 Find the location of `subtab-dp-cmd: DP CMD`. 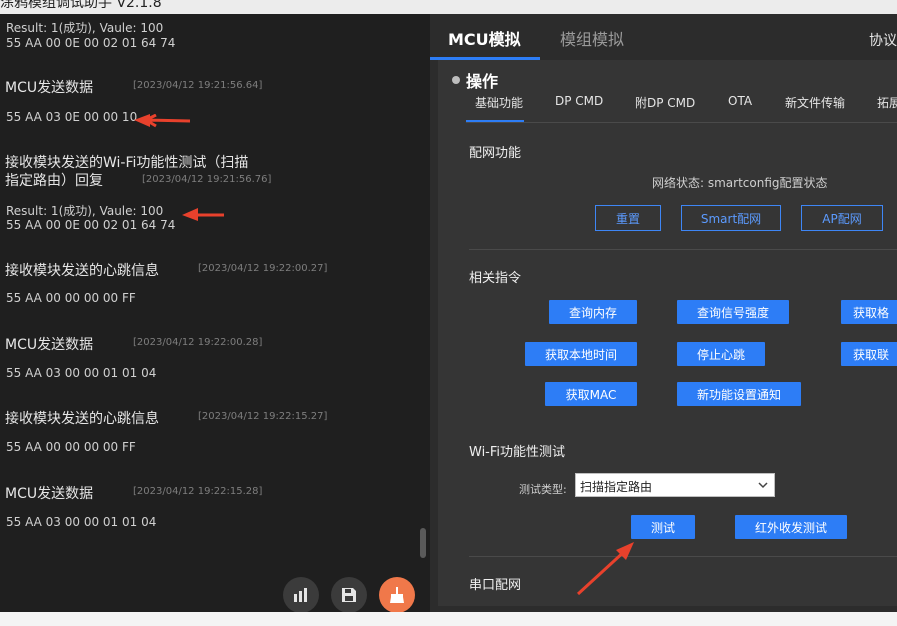

subtab-dp-cmd: DP CMD is located at coordinates (579, 101).